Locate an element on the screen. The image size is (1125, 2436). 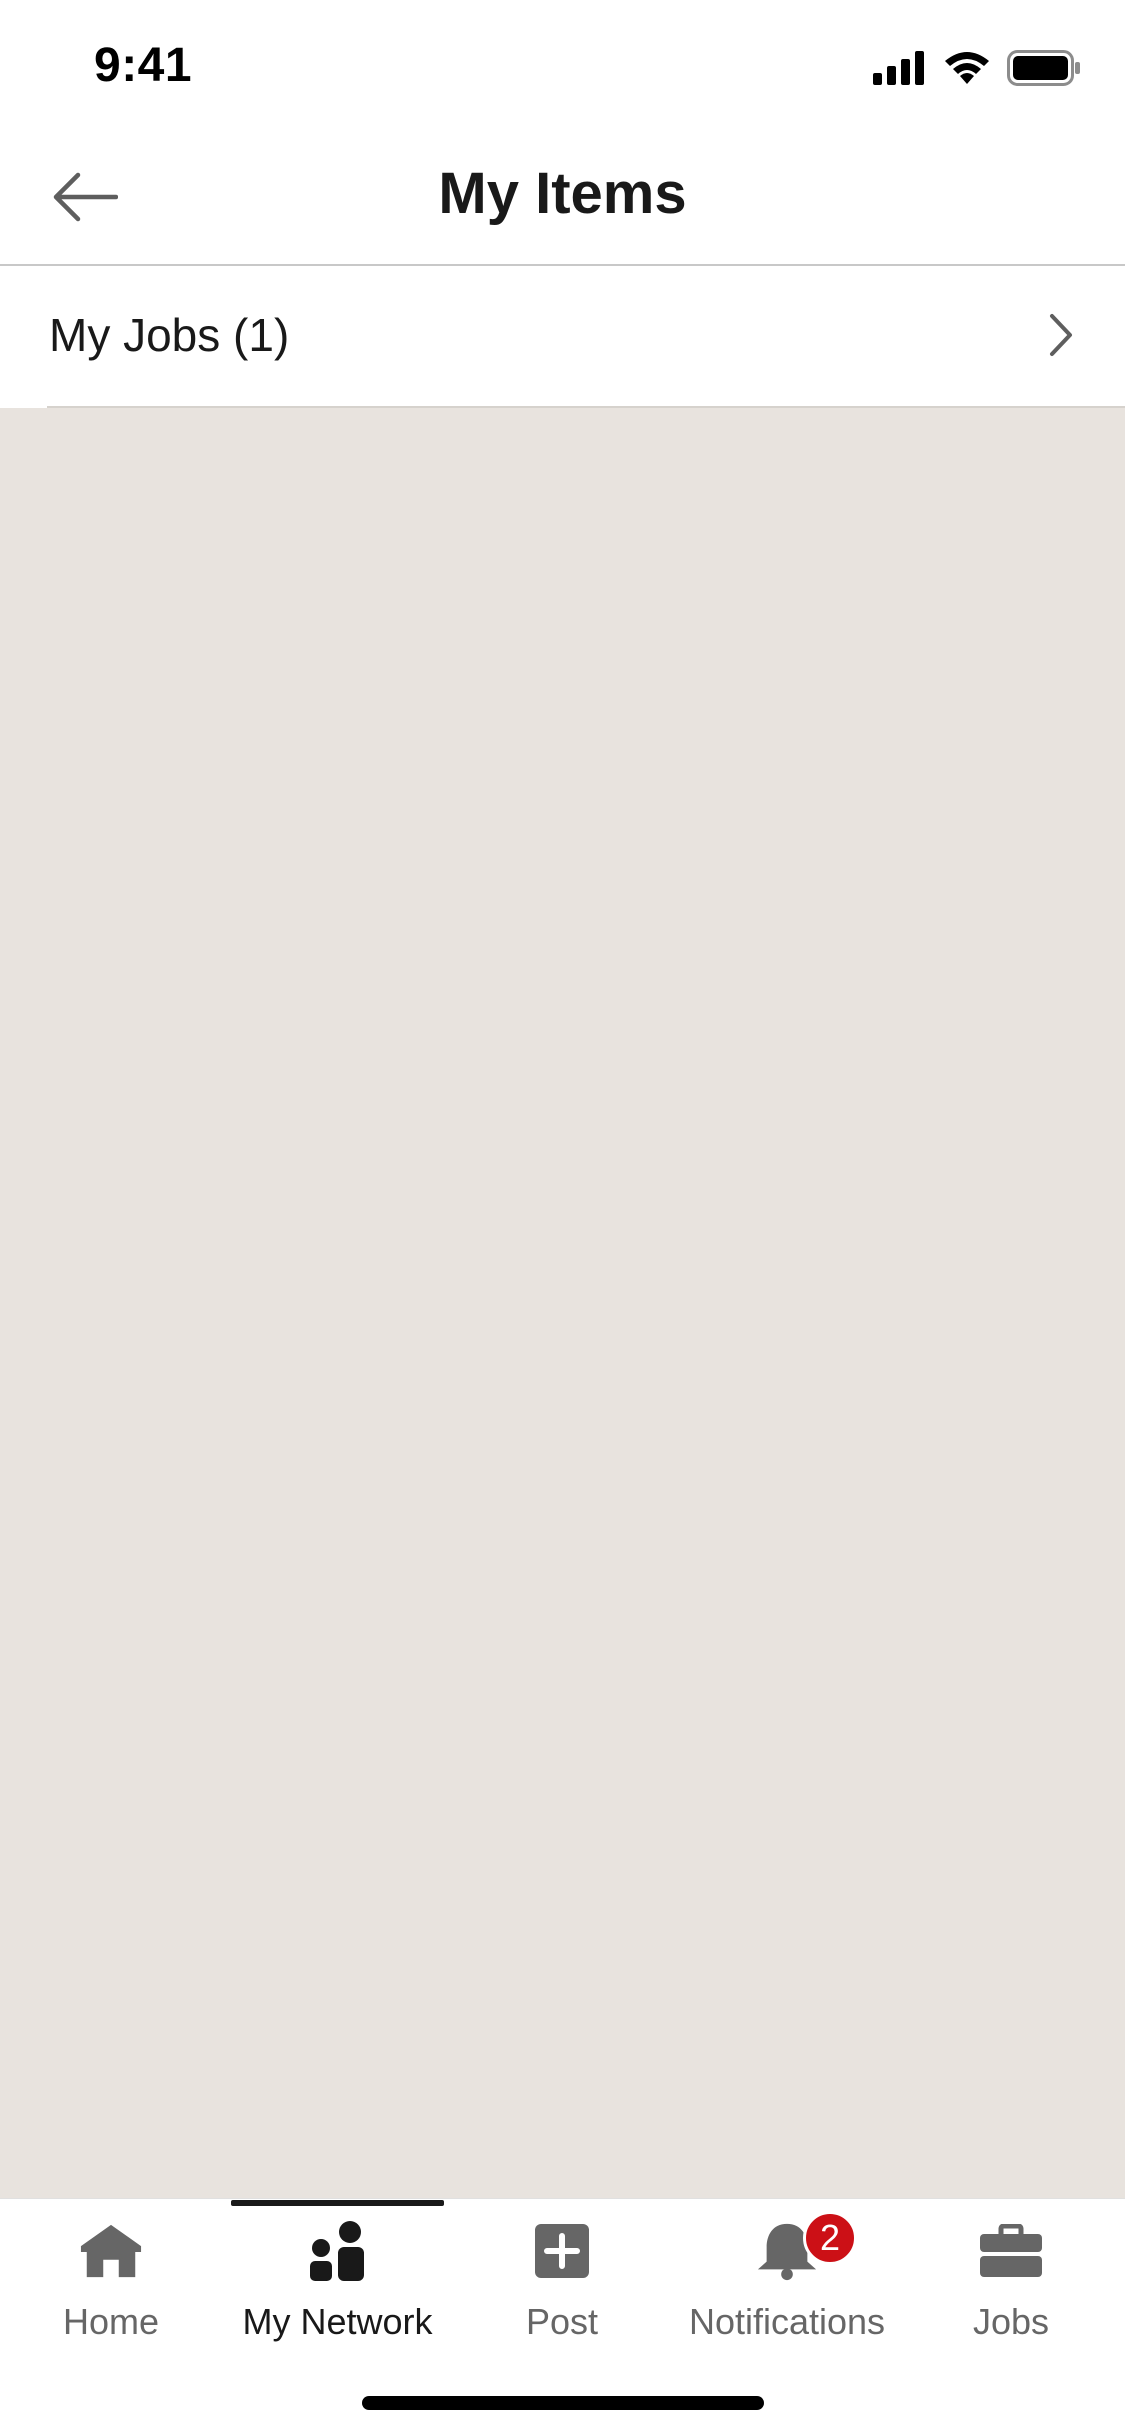
status-icons is located at coordinates (977, 68).